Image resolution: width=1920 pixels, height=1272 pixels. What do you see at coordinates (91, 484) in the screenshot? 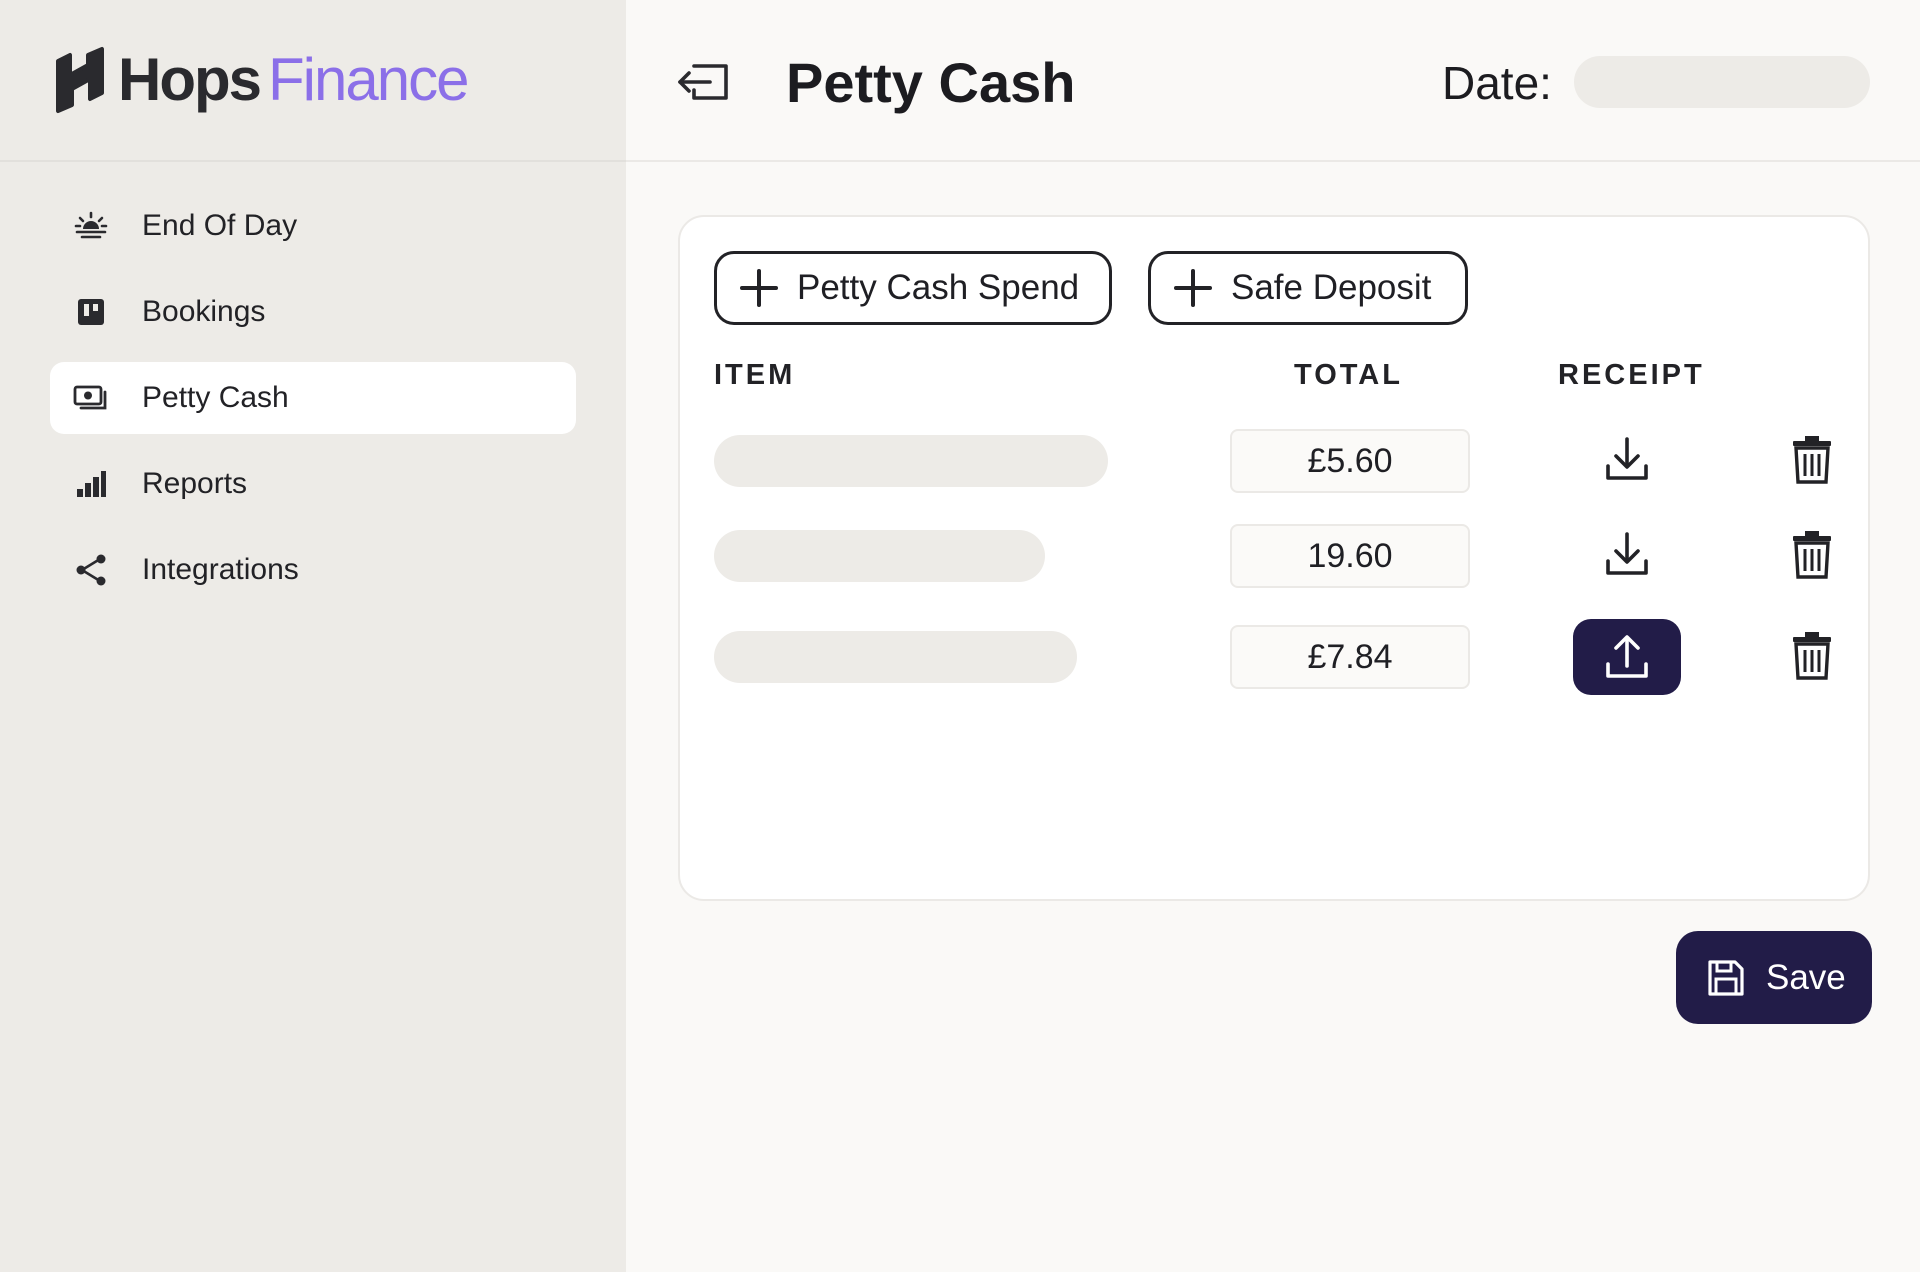
I see `bar-chart-icon` at bounding box center [91, 484].